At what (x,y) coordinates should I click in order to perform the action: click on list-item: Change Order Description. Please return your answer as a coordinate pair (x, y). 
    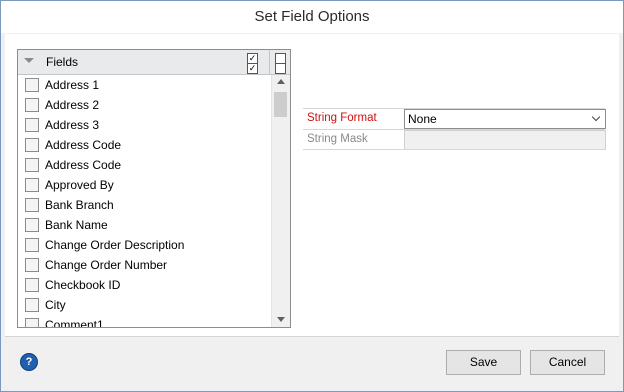
    Looking at the image, I should click on (144, 245).